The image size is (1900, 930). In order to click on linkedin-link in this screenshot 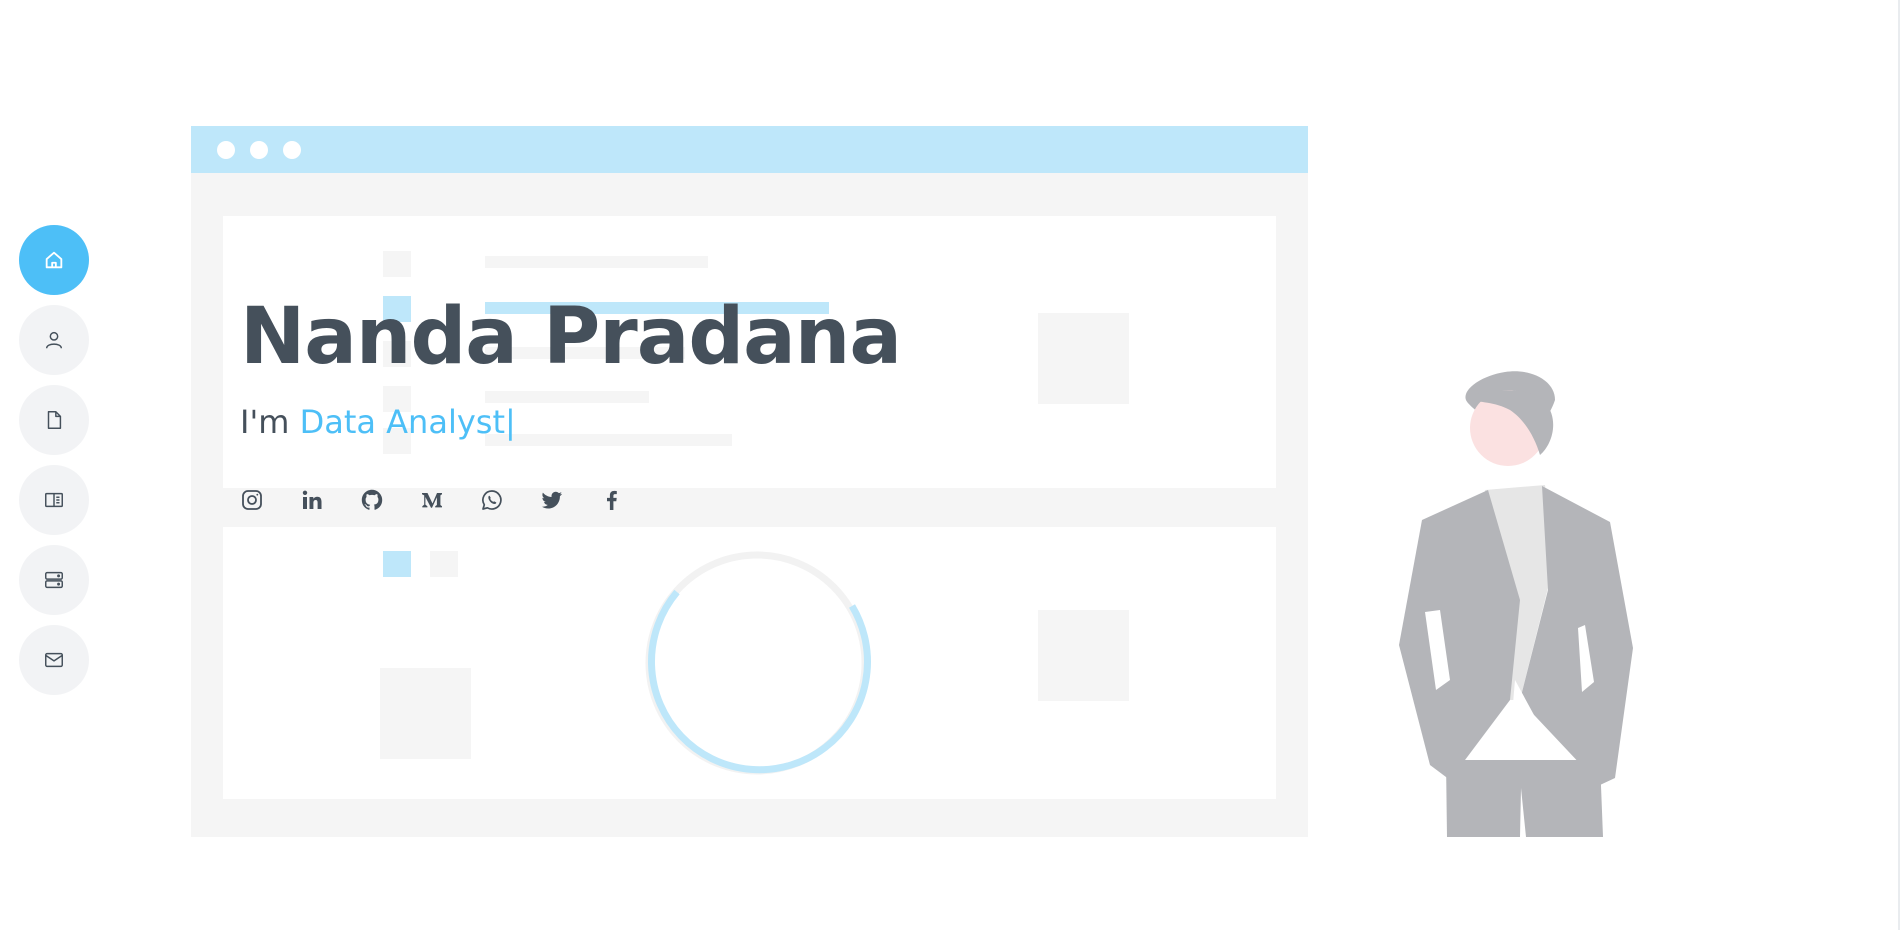, I will do `click(312, 500)`.